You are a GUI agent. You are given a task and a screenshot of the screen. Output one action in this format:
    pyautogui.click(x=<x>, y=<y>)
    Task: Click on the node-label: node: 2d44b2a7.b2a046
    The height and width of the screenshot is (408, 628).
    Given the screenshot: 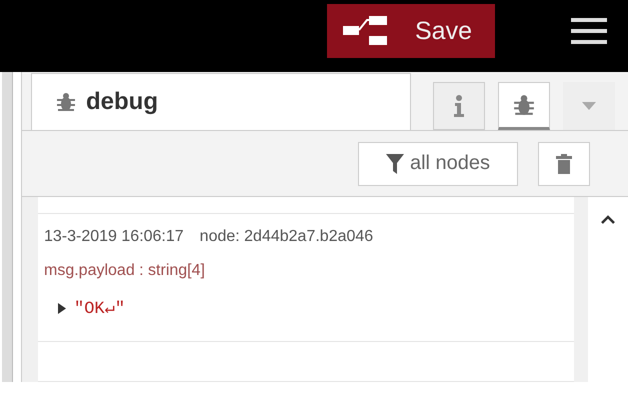 What is the action you would take?
    pyautogui.click(x=287, y=237)
    